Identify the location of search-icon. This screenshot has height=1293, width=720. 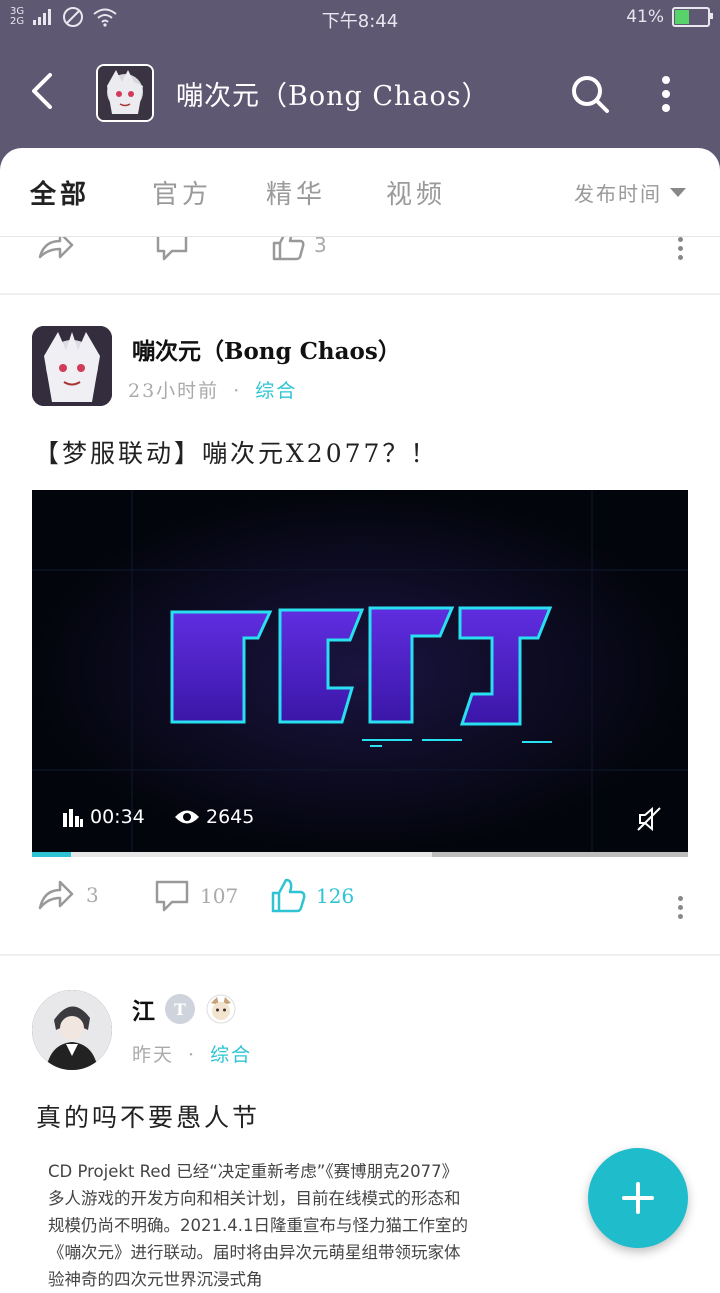
(590, 94).